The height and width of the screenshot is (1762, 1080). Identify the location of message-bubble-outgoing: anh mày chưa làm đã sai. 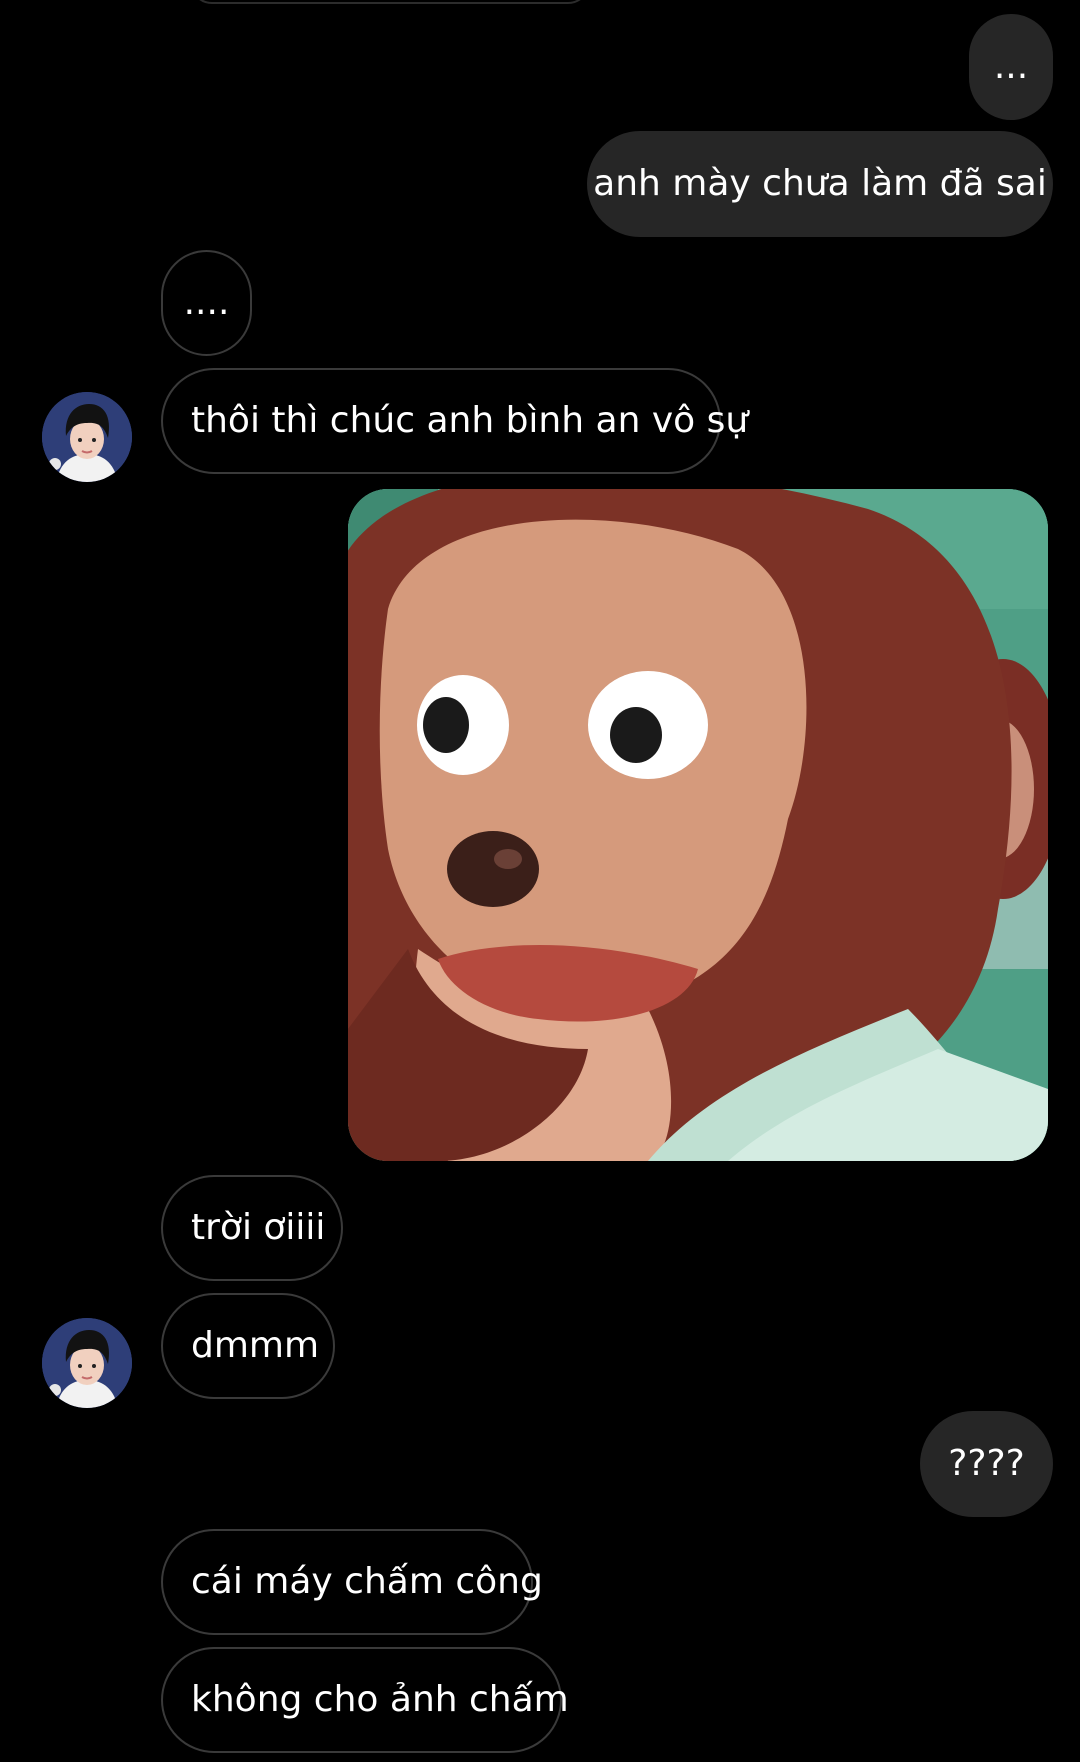
(820, 184).